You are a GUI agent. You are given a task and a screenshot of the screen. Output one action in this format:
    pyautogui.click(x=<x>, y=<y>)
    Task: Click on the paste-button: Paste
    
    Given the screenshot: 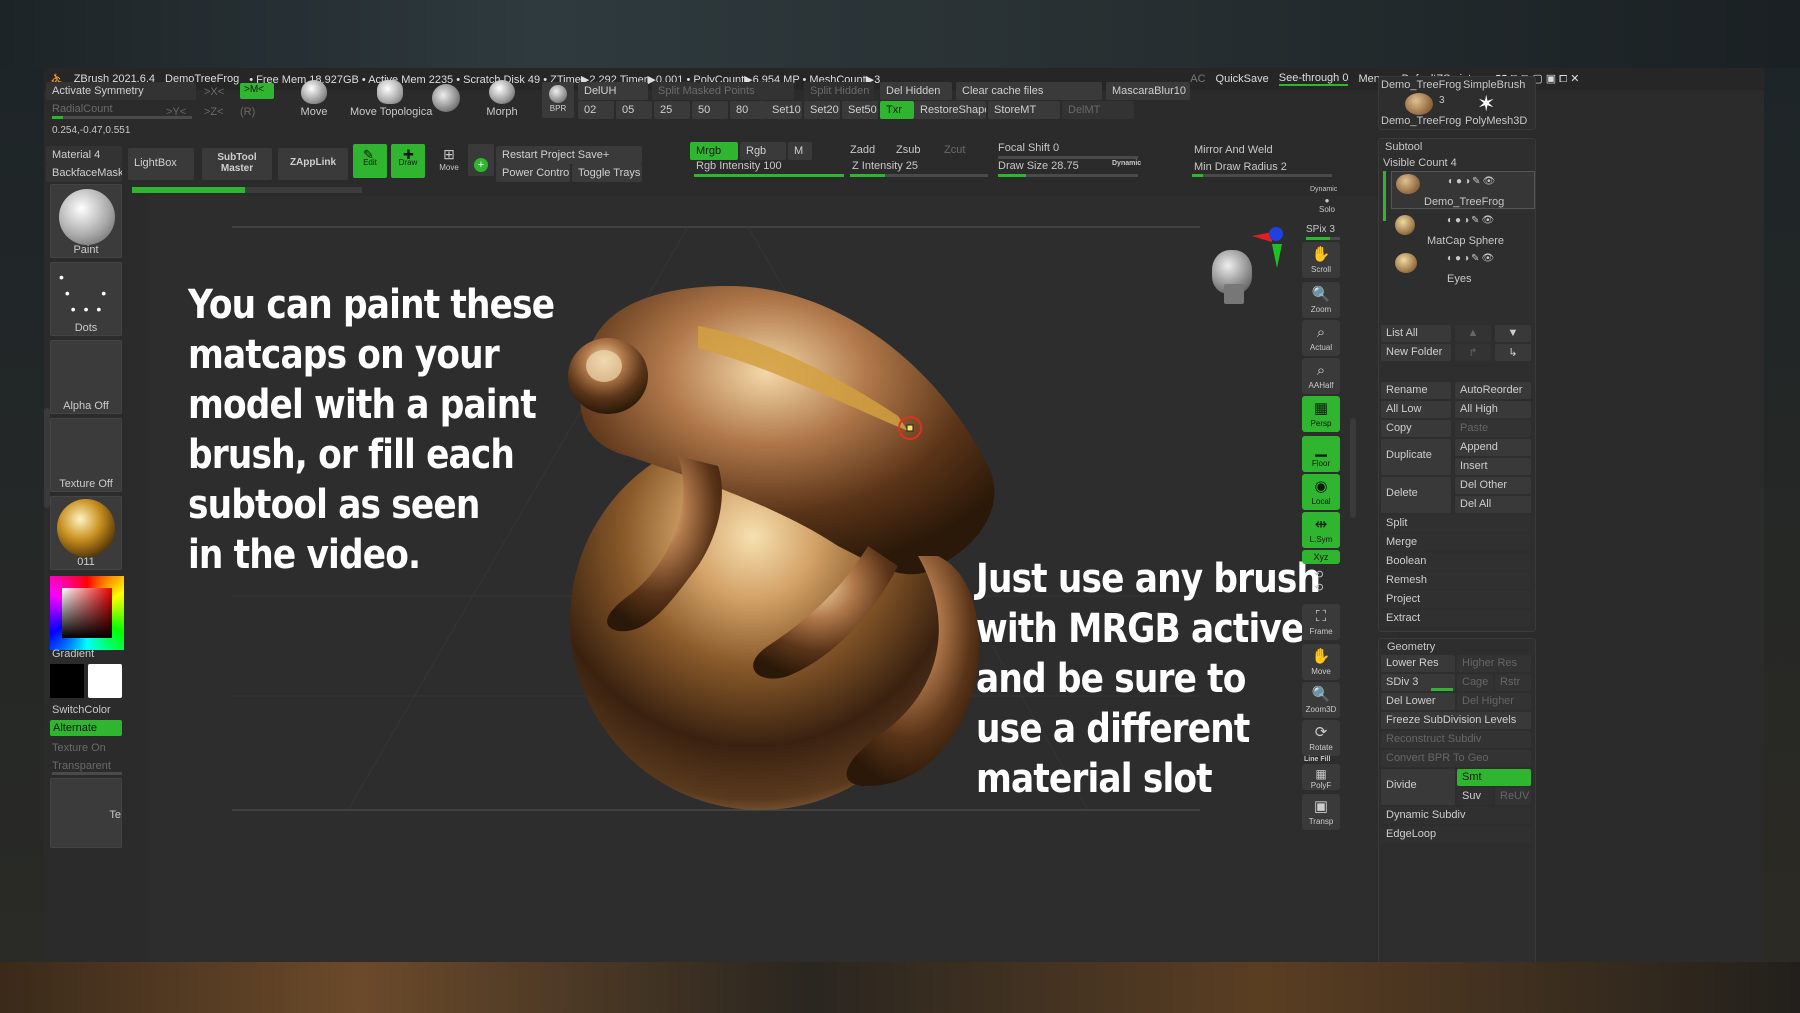 What is the action you would take?
    pyautogui.click(x=1493, y=428)
    